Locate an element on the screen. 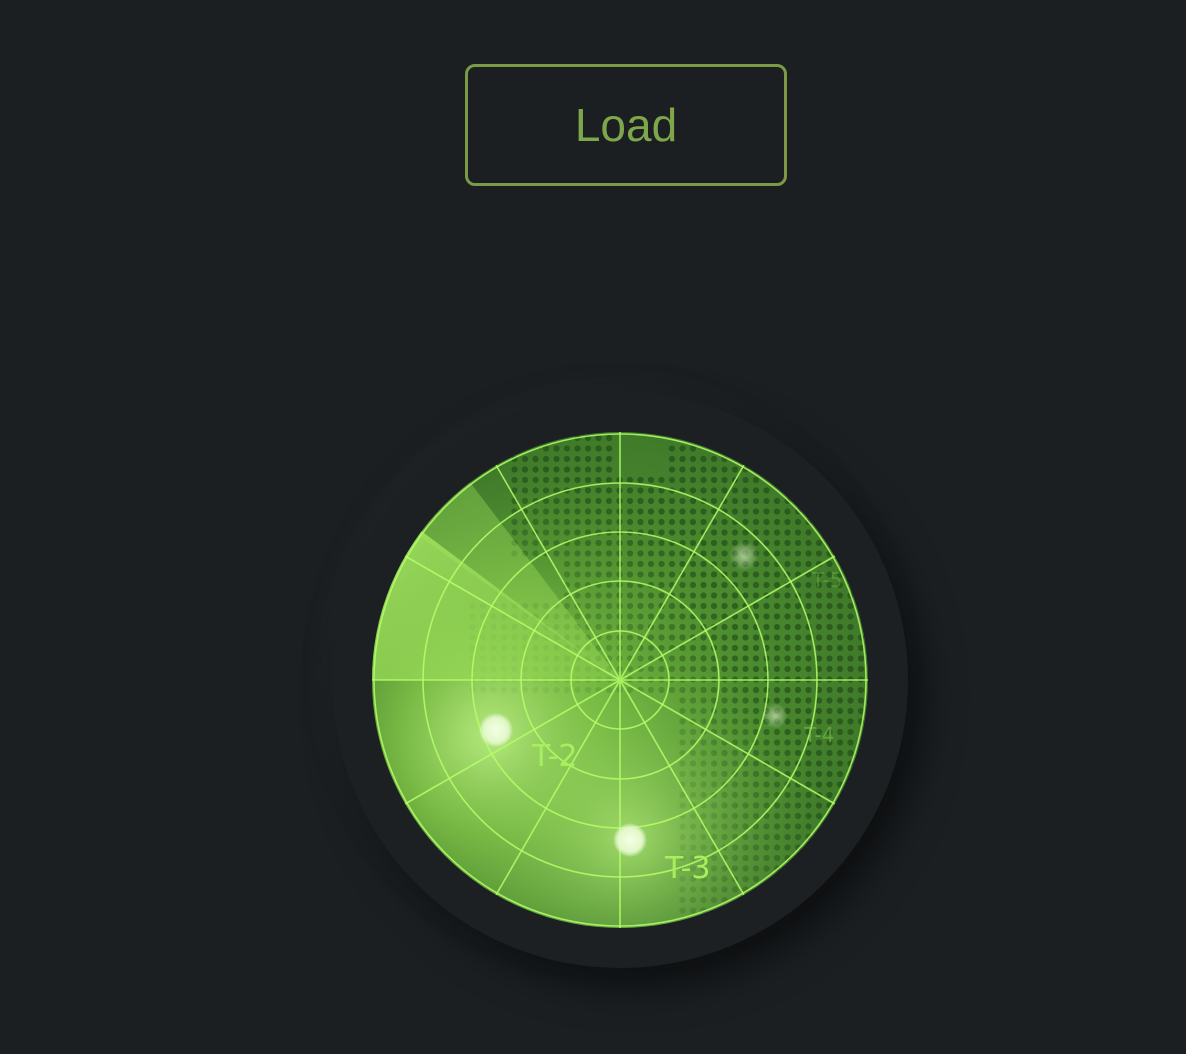 Image resolution: width=1186 pixels, height=1054 pixels. target-label-t3: T-3 is located at coordinates (687, 868).